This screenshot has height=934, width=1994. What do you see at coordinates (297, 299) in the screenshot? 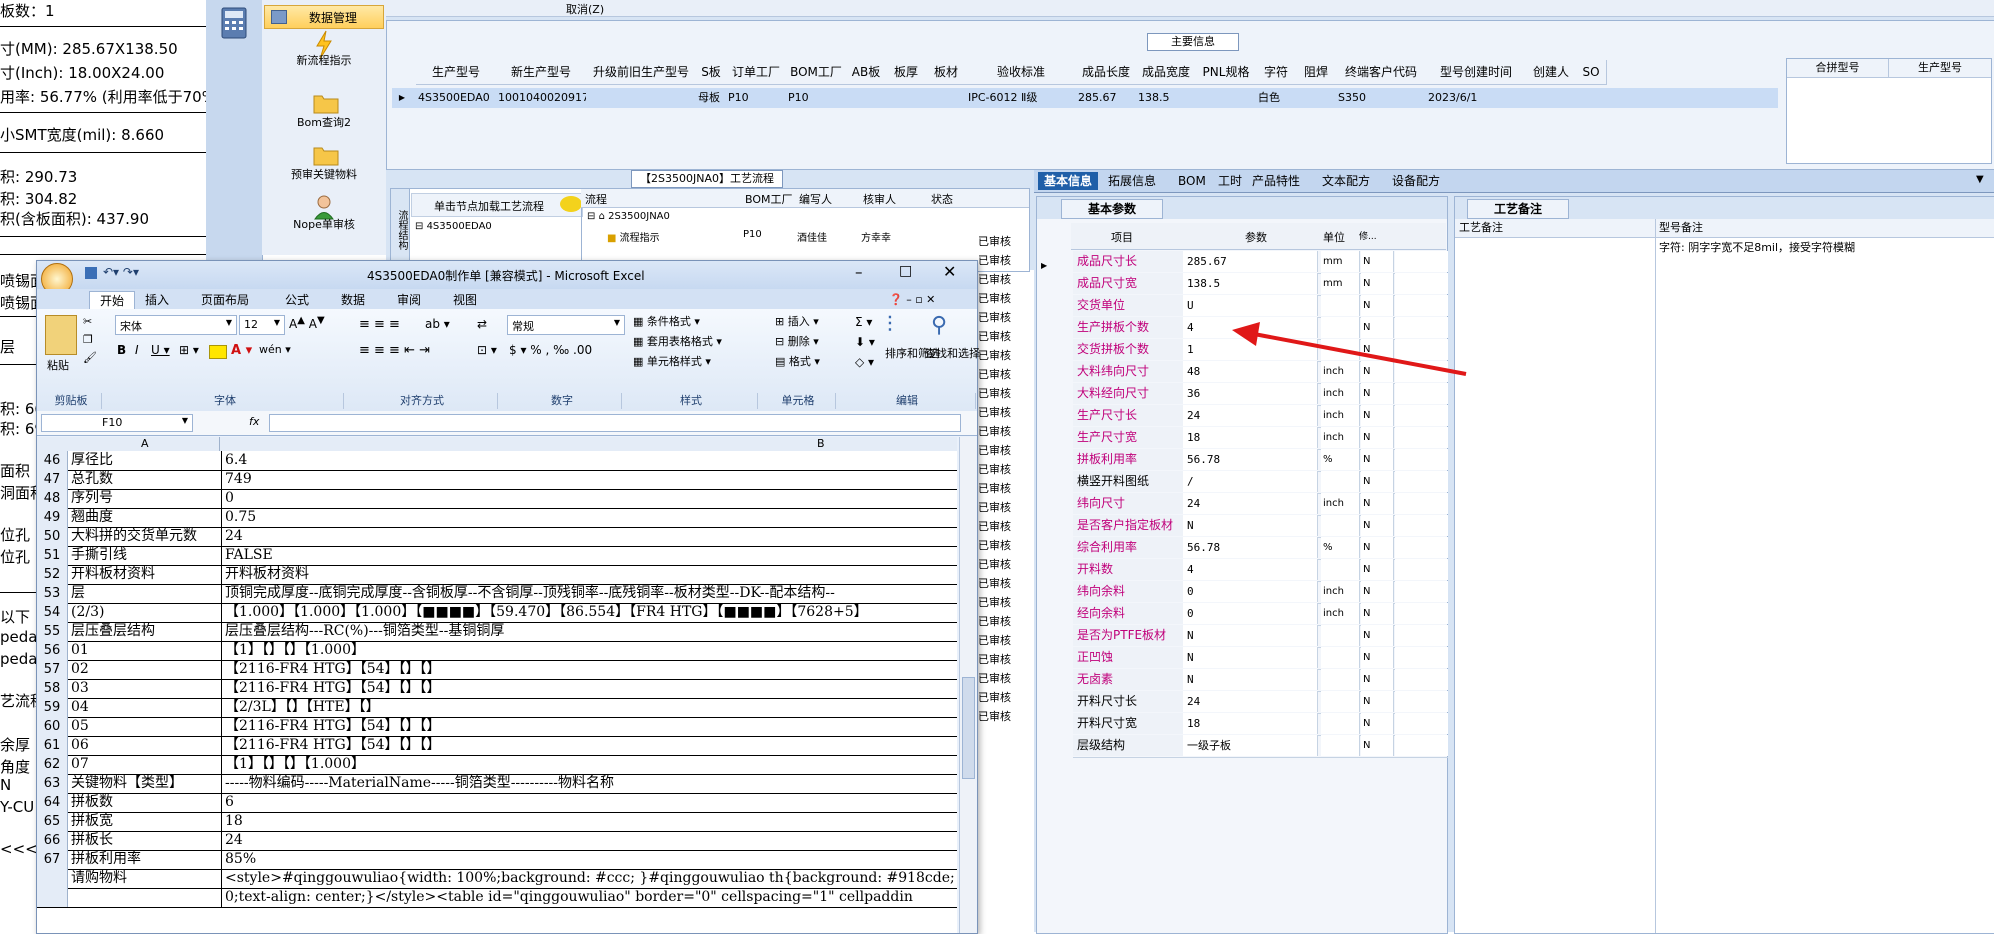
I see `ribbon-tab: 公式` at bounding box center [297, 299].